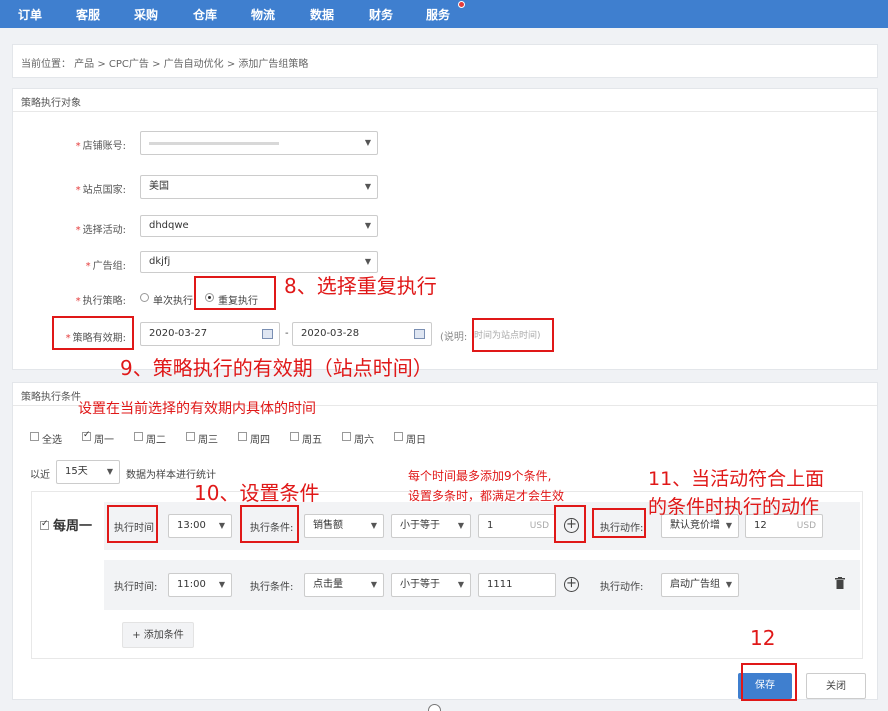  Describe the element at coordinates (344, 526) in the screenshot. I see `metric-select: 销售额 ▼` at that location.